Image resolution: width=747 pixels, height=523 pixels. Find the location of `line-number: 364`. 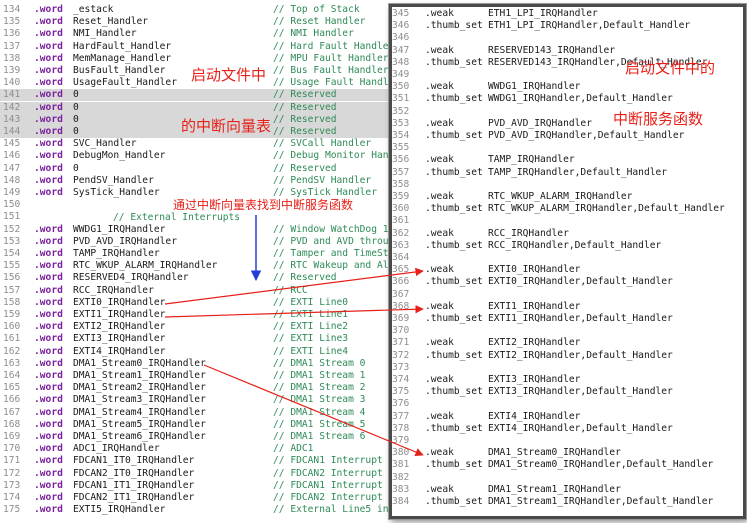

line-number: 364 is located at coordinates (401, 257).